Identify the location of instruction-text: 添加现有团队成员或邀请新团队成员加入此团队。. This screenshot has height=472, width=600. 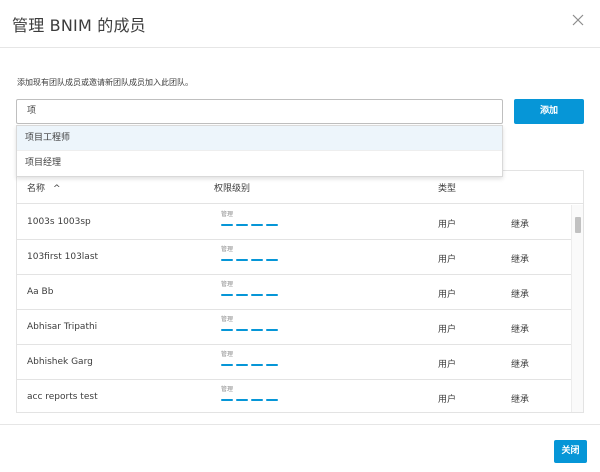
(105, 82).